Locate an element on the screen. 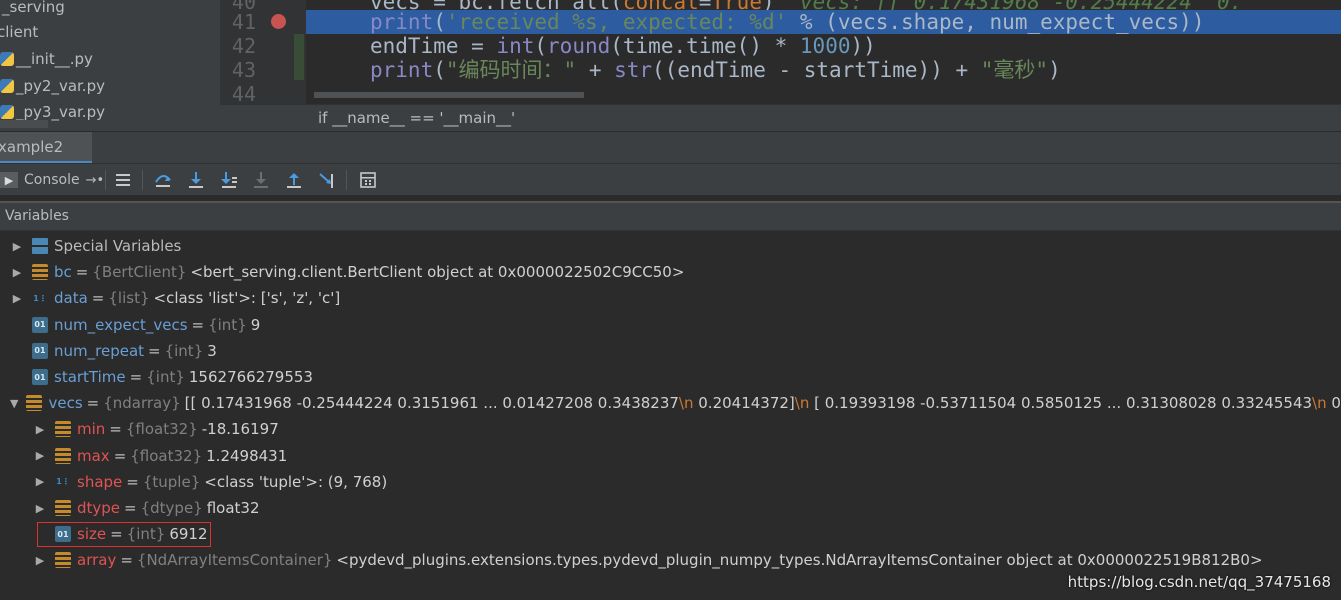 Image resolution: width=1341 pixels, height=600 pixels. variable-name: max is located at coordinates (93, 455).